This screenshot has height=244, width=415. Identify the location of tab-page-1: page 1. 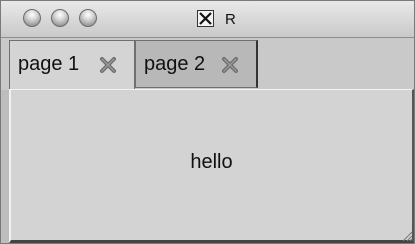
(72, 66).